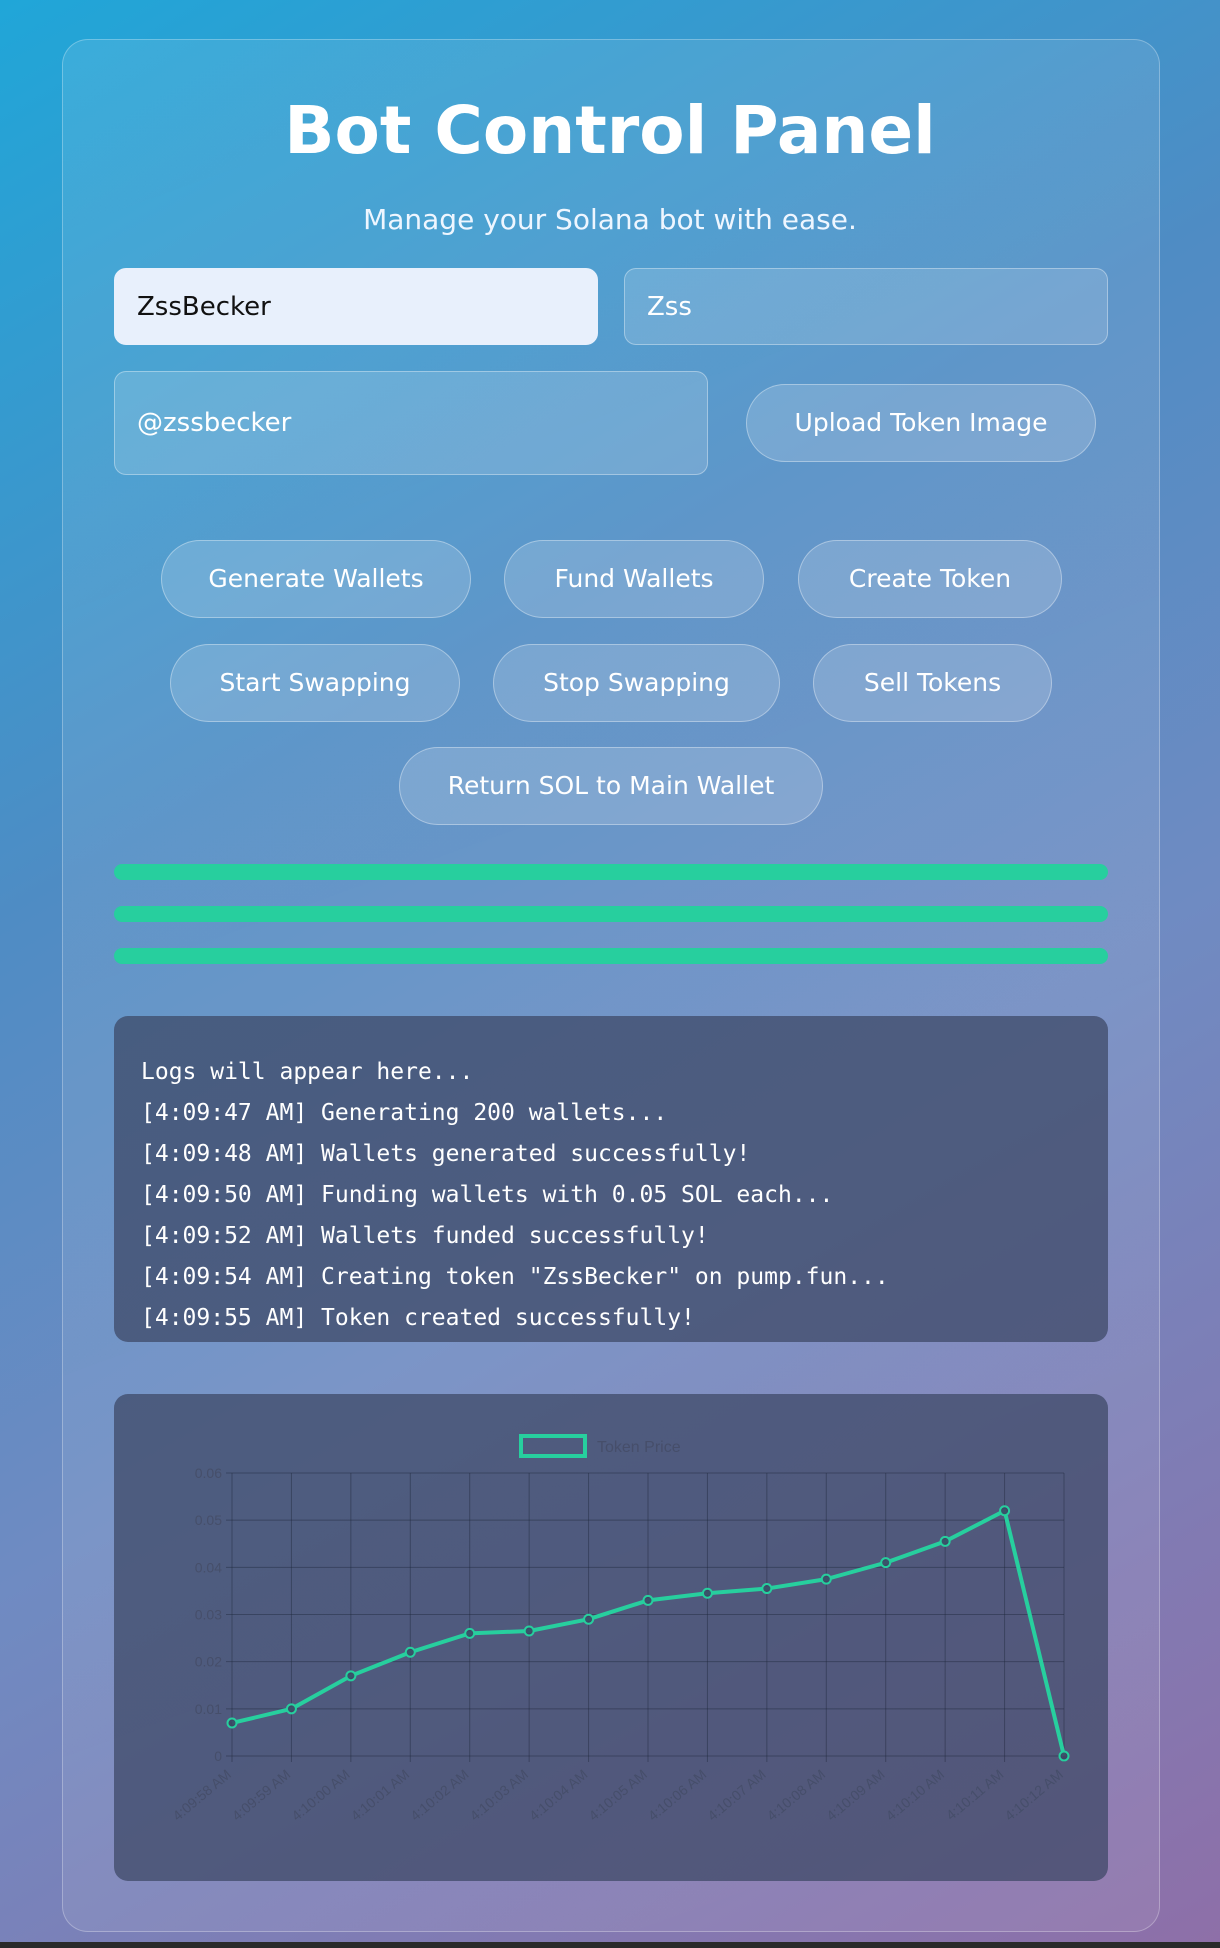 This screenshot has width=1220, height=1948. I want to click on x-tick-label: 4:10:02 AM, so click(439, 1795).